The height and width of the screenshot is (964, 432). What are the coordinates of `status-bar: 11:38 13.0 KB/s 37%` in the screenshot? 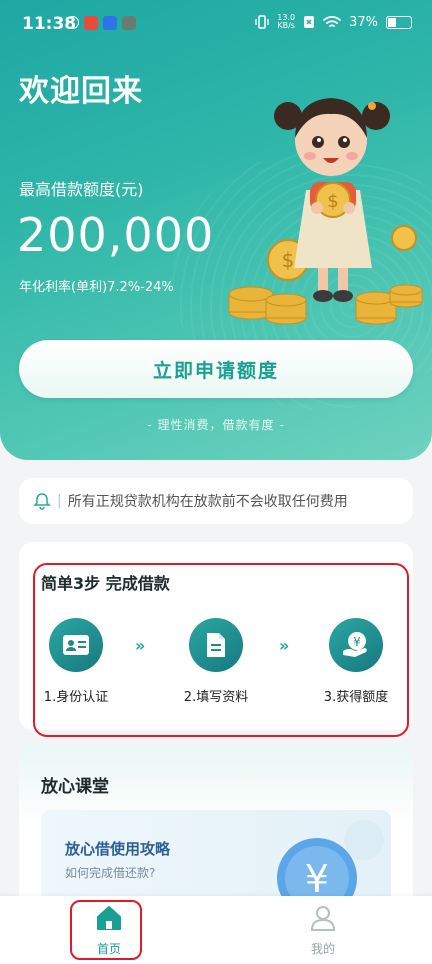 It's located at (216, 25).